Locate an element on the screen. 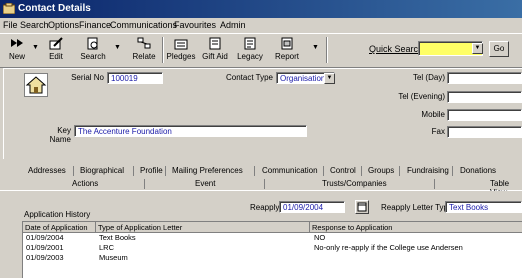 The width and height of the screenshot is (522, 278). legacy-icon is located at coordinates (250, 43).